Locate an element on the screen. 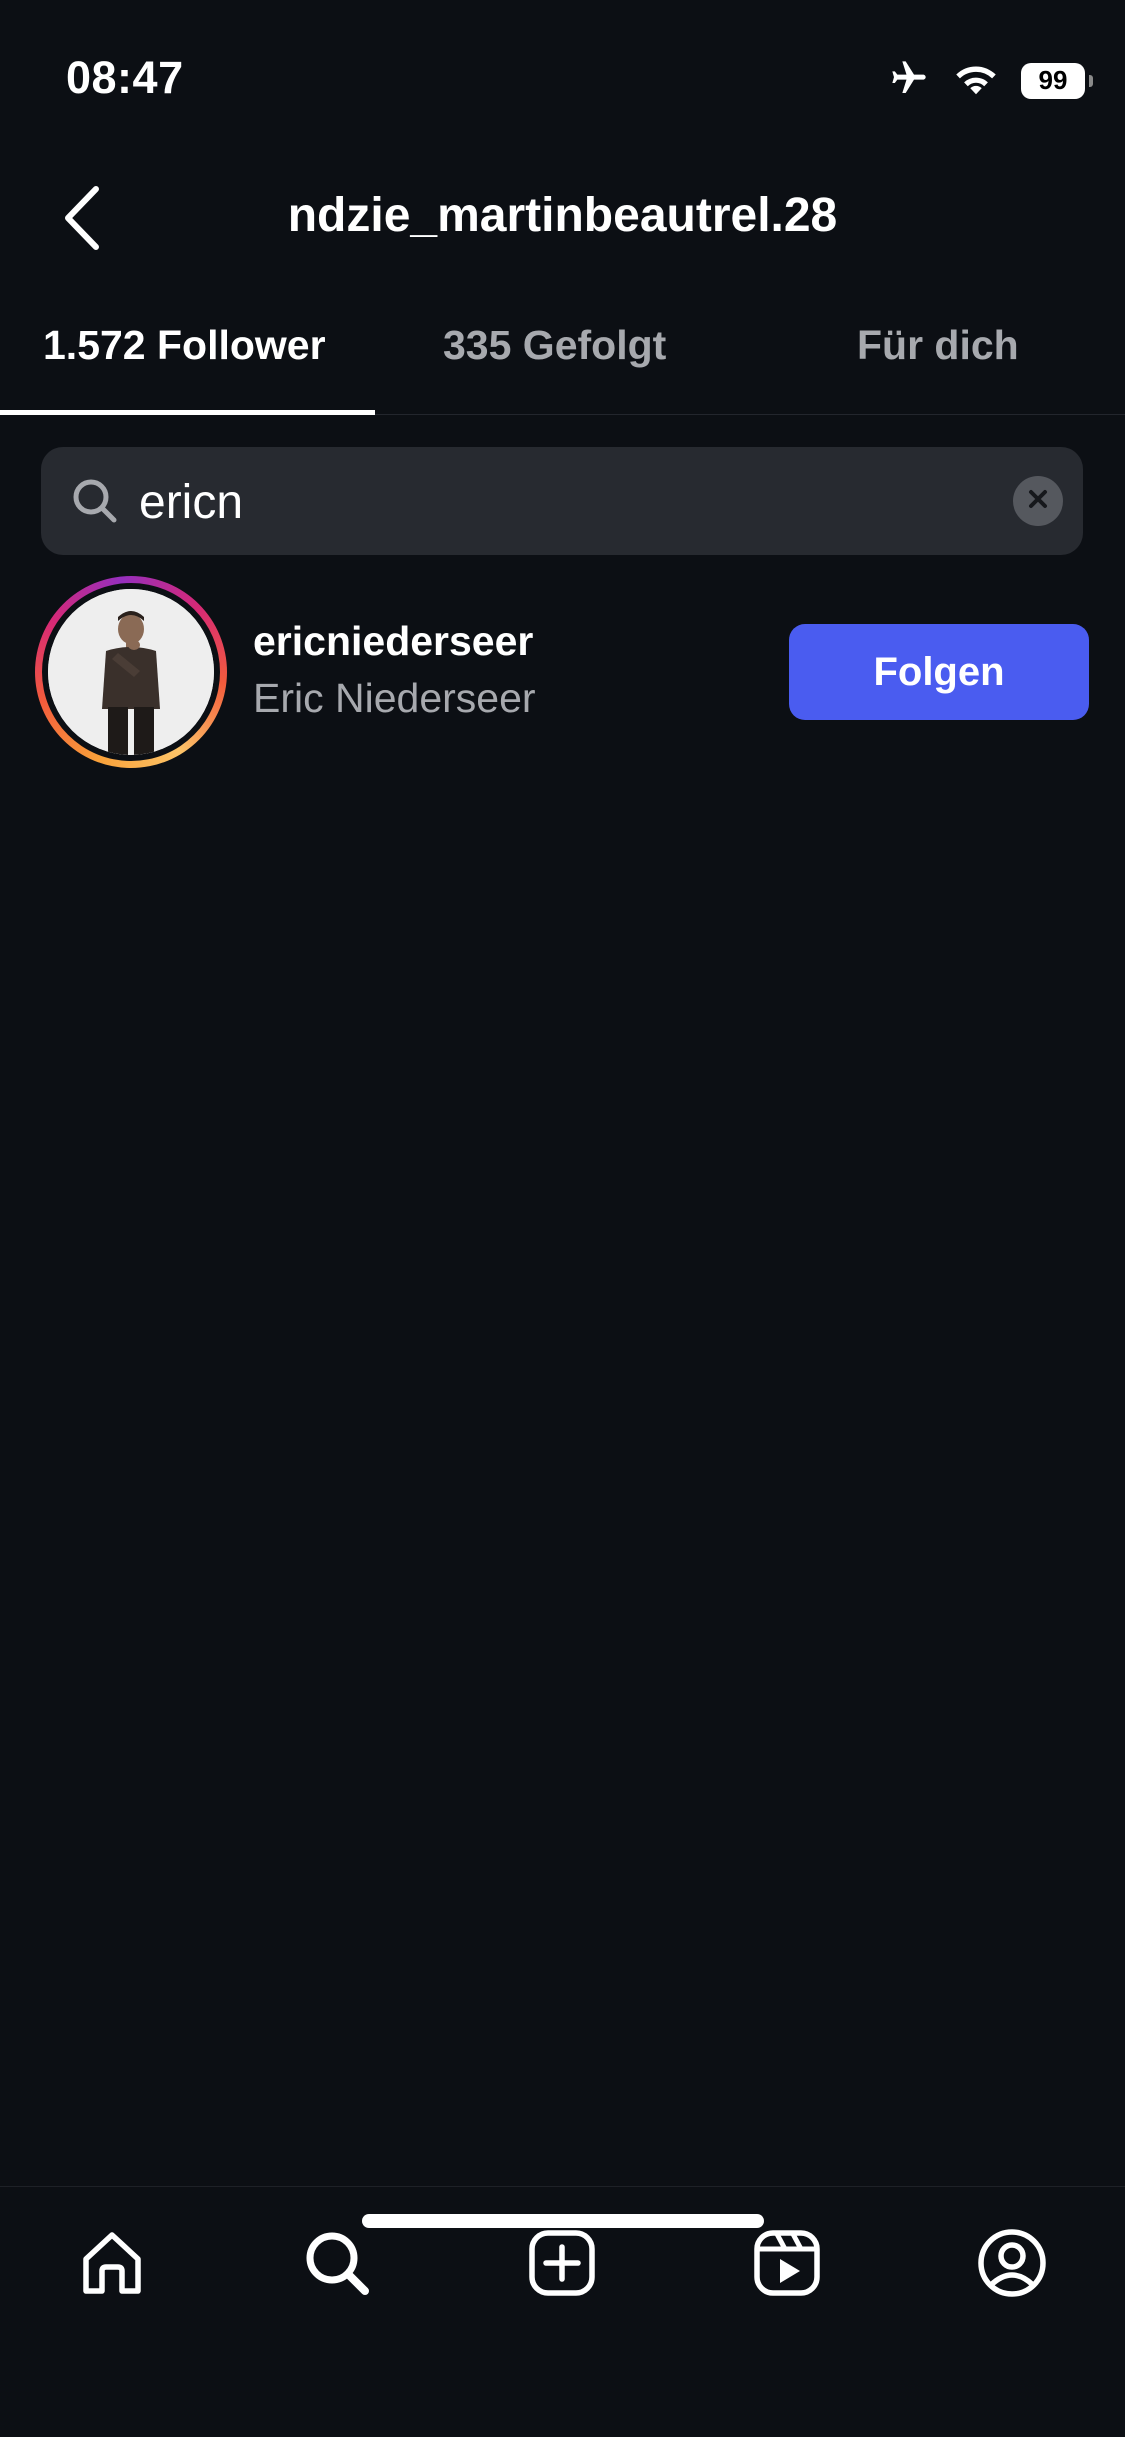 This screenshot has height=2437, width=1125. nav-search is located at coordinates (337, 2265).